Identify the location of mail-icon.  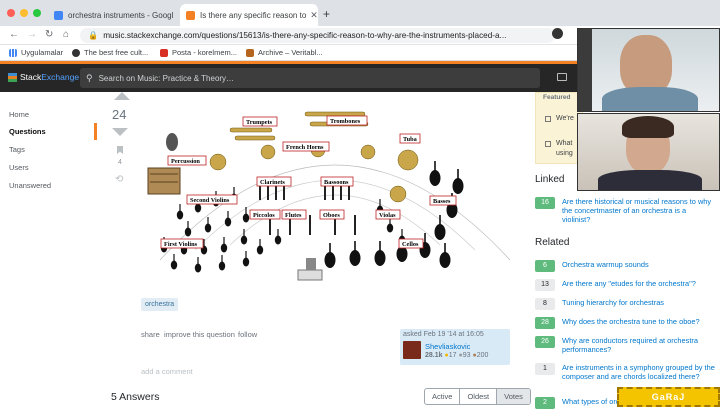
(164, 52).